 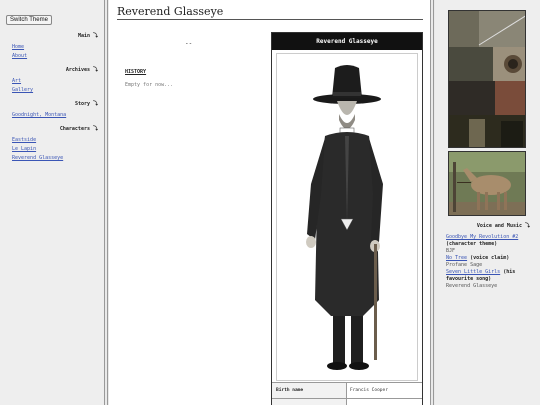 I want to click on moodboard-collage-image, so click(x=487, y=79).